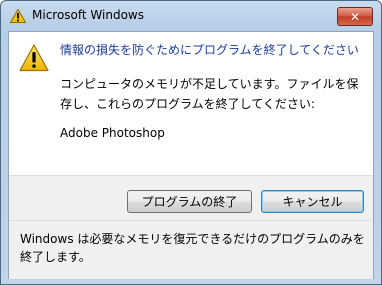 The width and height of the screenshot is (382, 285). I want to click on window-title: Microsoft Windows, so click(88, 15).